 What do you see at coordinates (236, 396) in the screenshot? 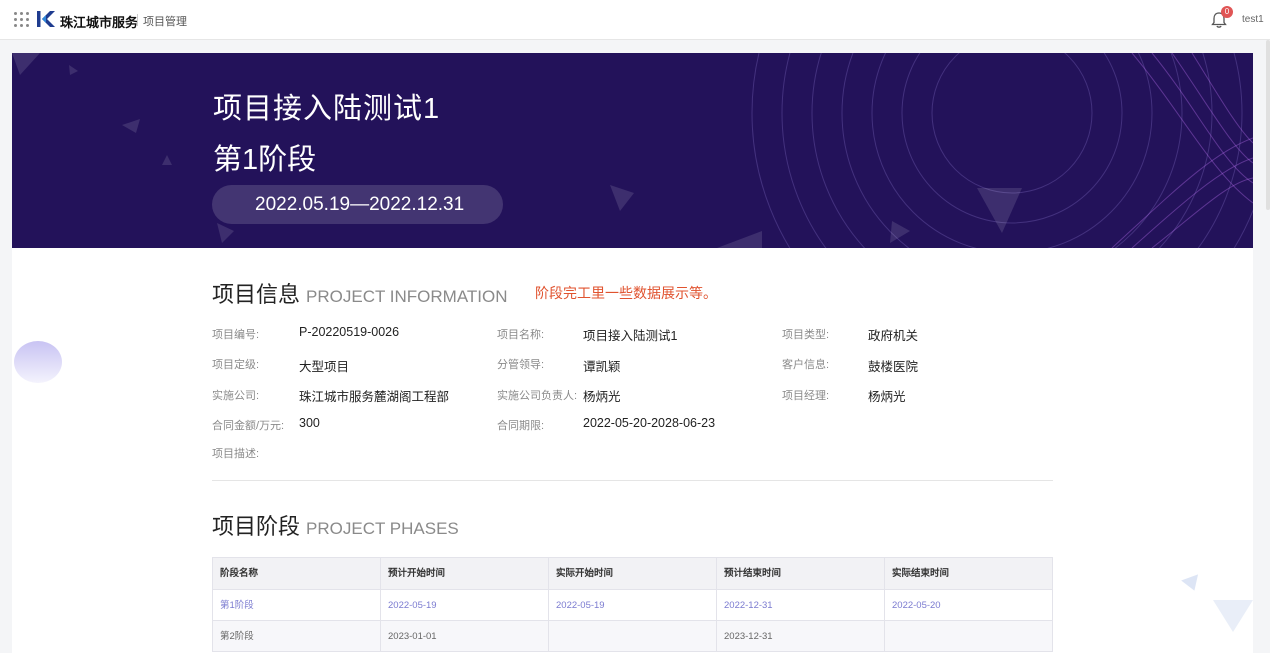
I see `field-label: 实施公司:` at bounding box center [236, 396].